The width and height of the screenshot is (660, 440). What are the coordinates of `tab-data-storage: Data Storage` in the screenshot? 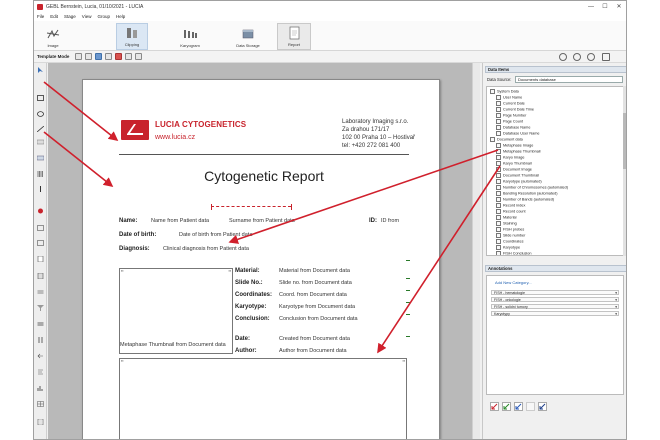 It's located at (248, 36).